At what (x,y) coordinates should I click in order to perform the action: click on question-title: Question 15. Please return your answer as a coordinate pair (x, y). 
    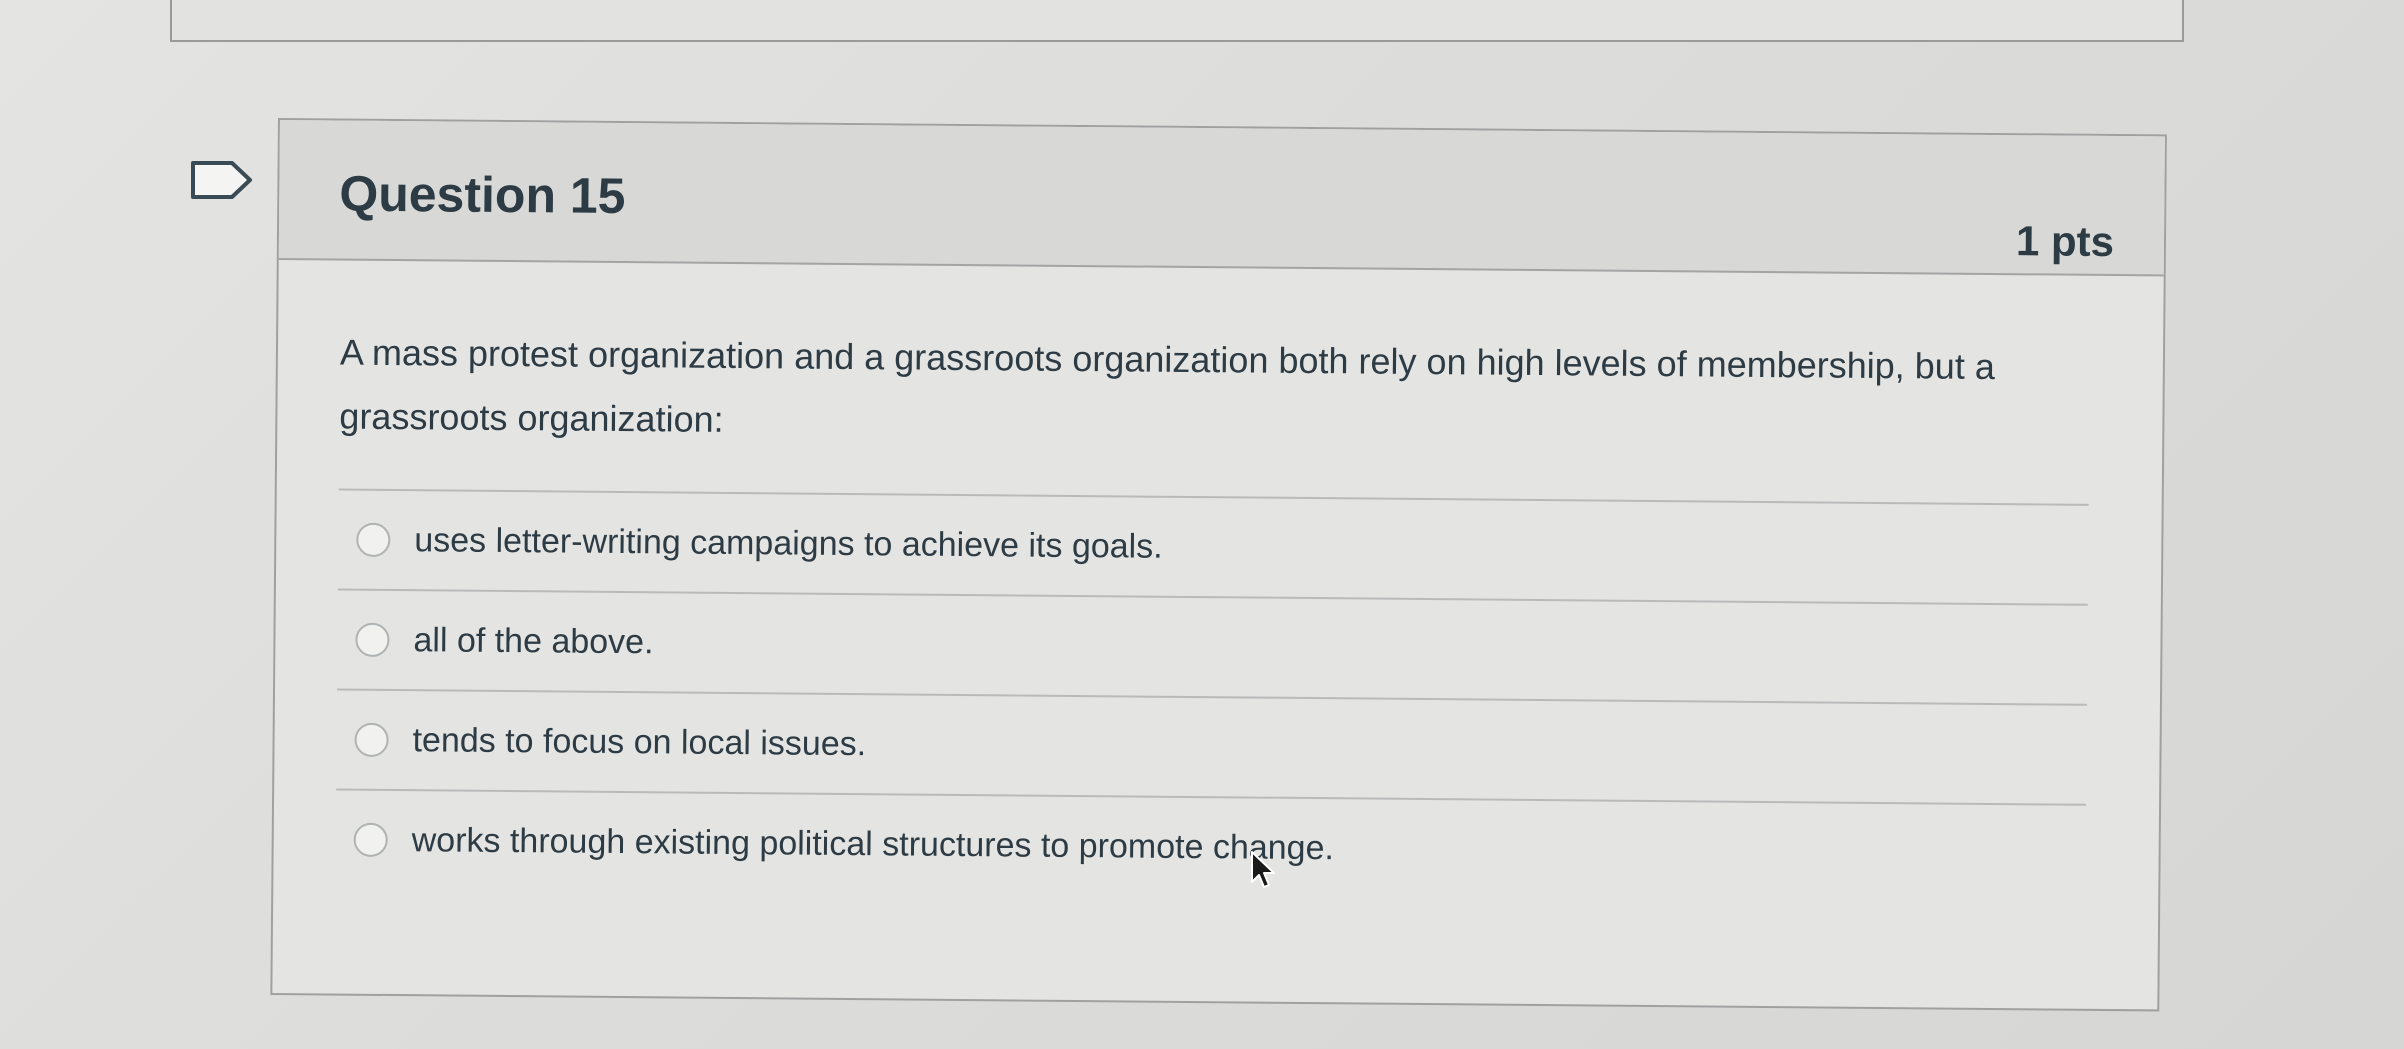
    Looking at the image, I should click on (482, 195).